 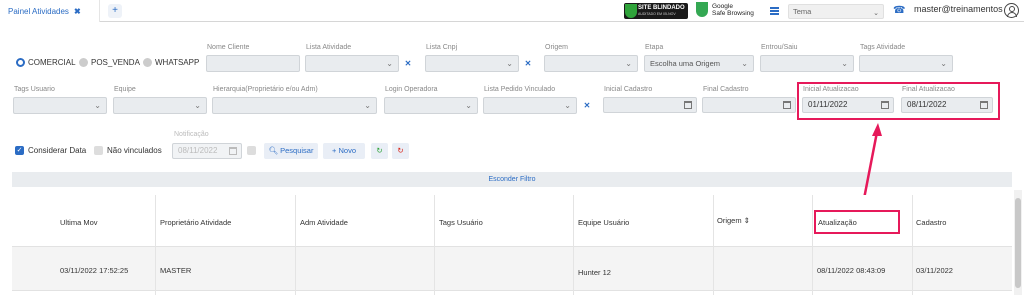 I want to click on scrollbar-thumb, so click(x=1018, y=243).